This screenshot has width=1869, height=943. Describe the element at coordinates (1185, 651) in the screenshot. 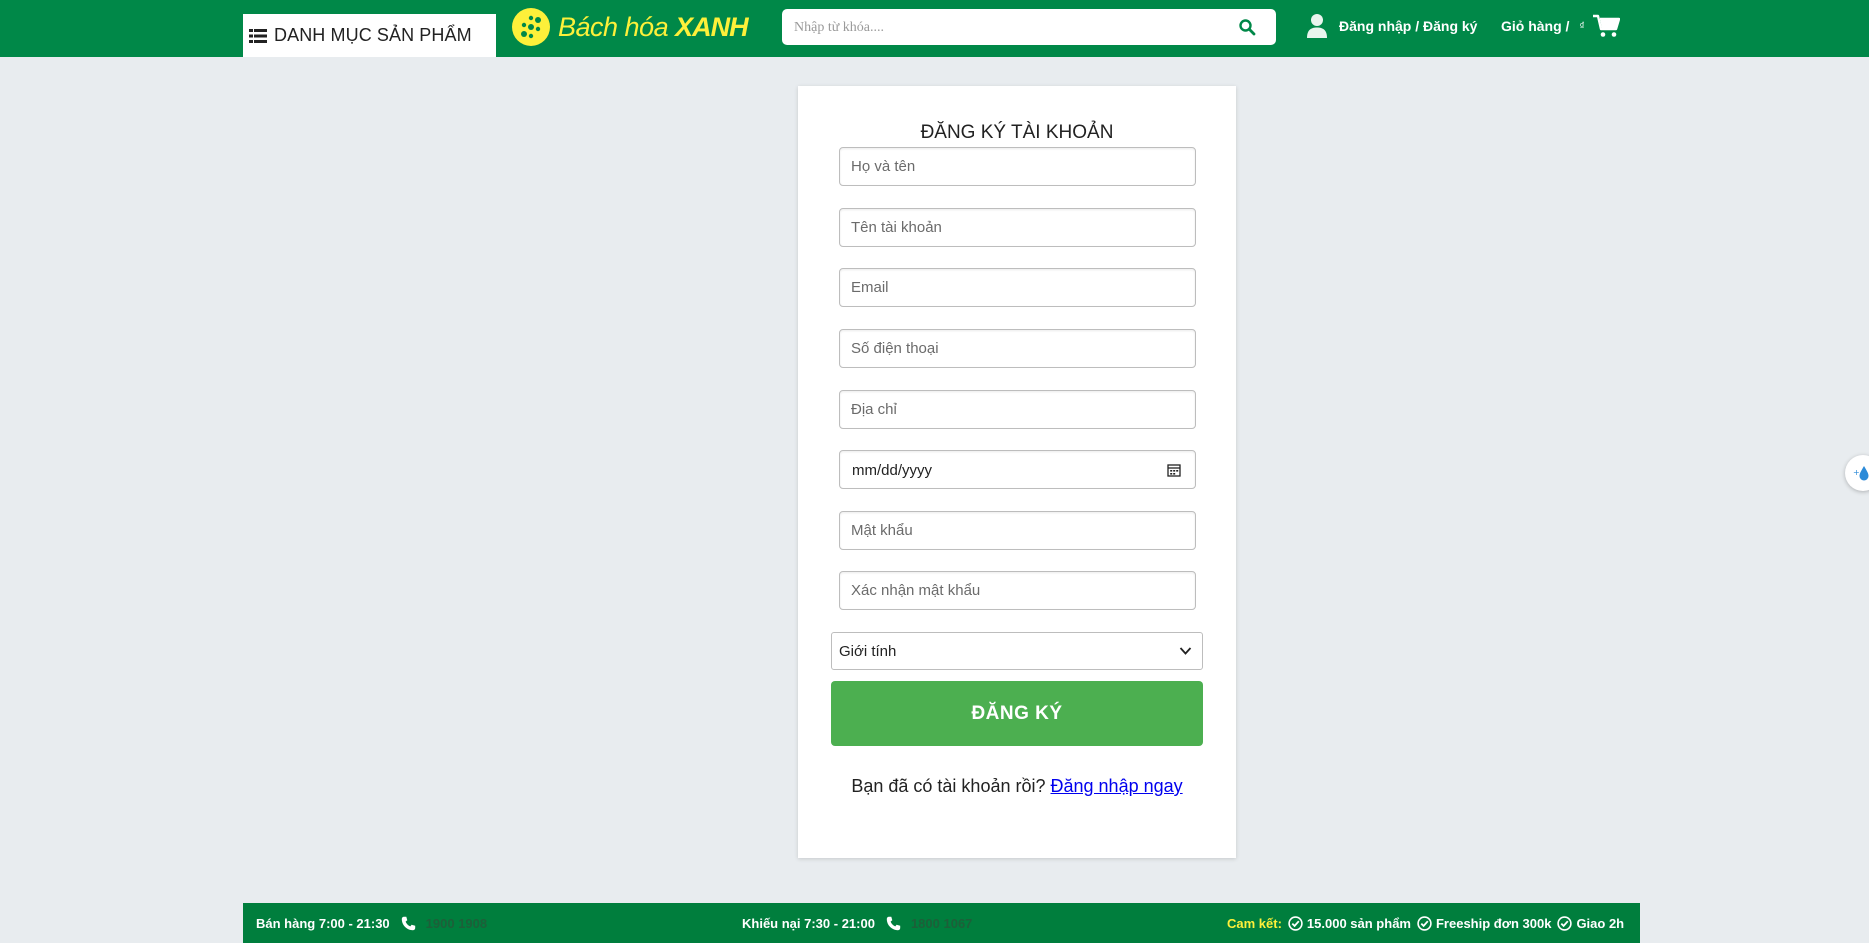

I see `chevron-down-icon` at that location.